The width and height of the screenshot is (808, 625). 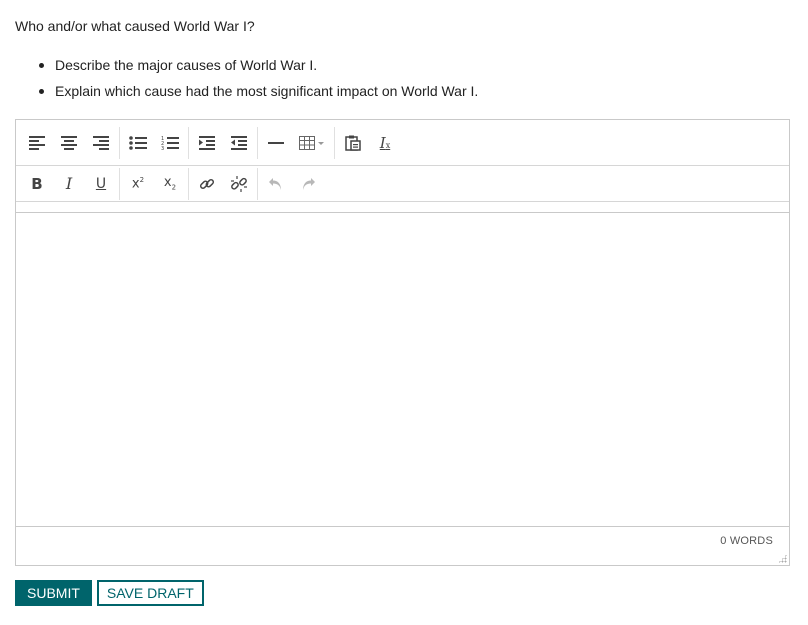 I want to click on link-icon, so click(x=207, y=183).